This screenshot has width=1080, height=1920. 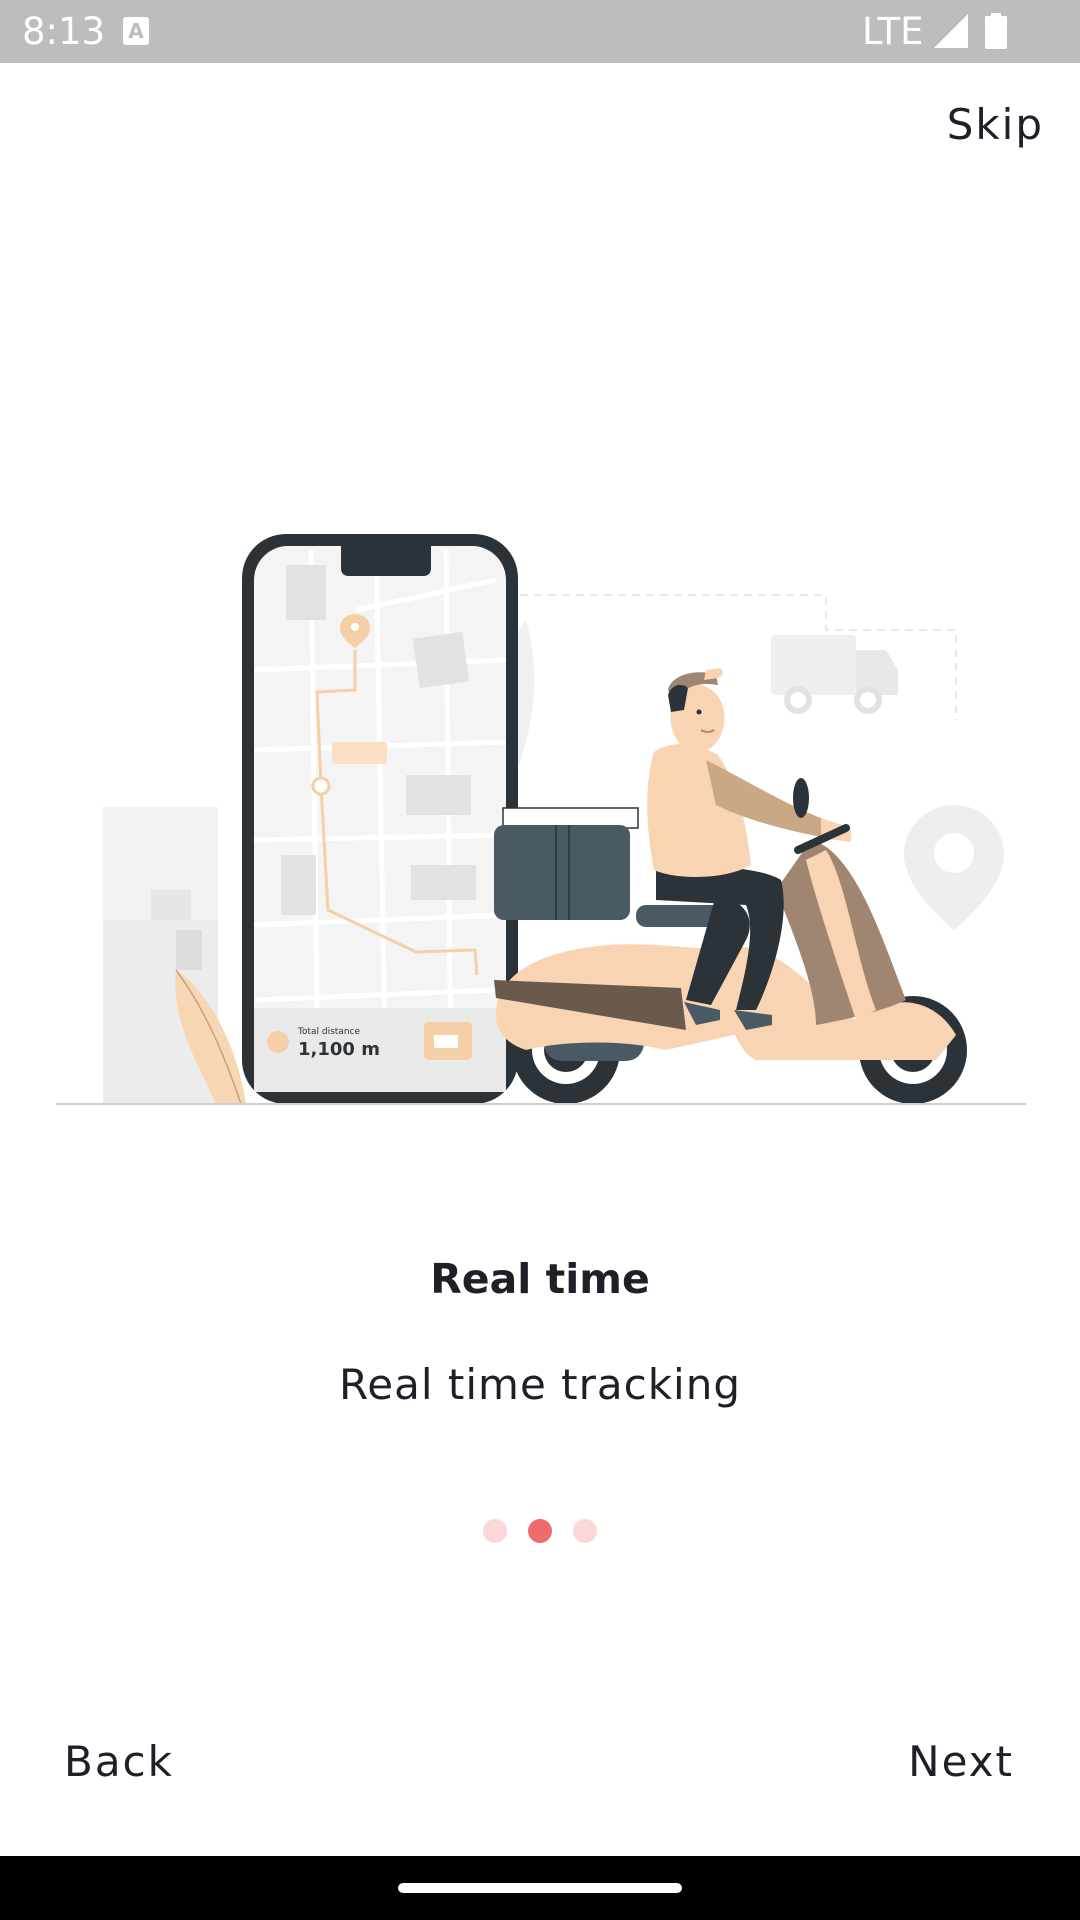 I want to click on notification-icon: A, so click(x=136, y=31).